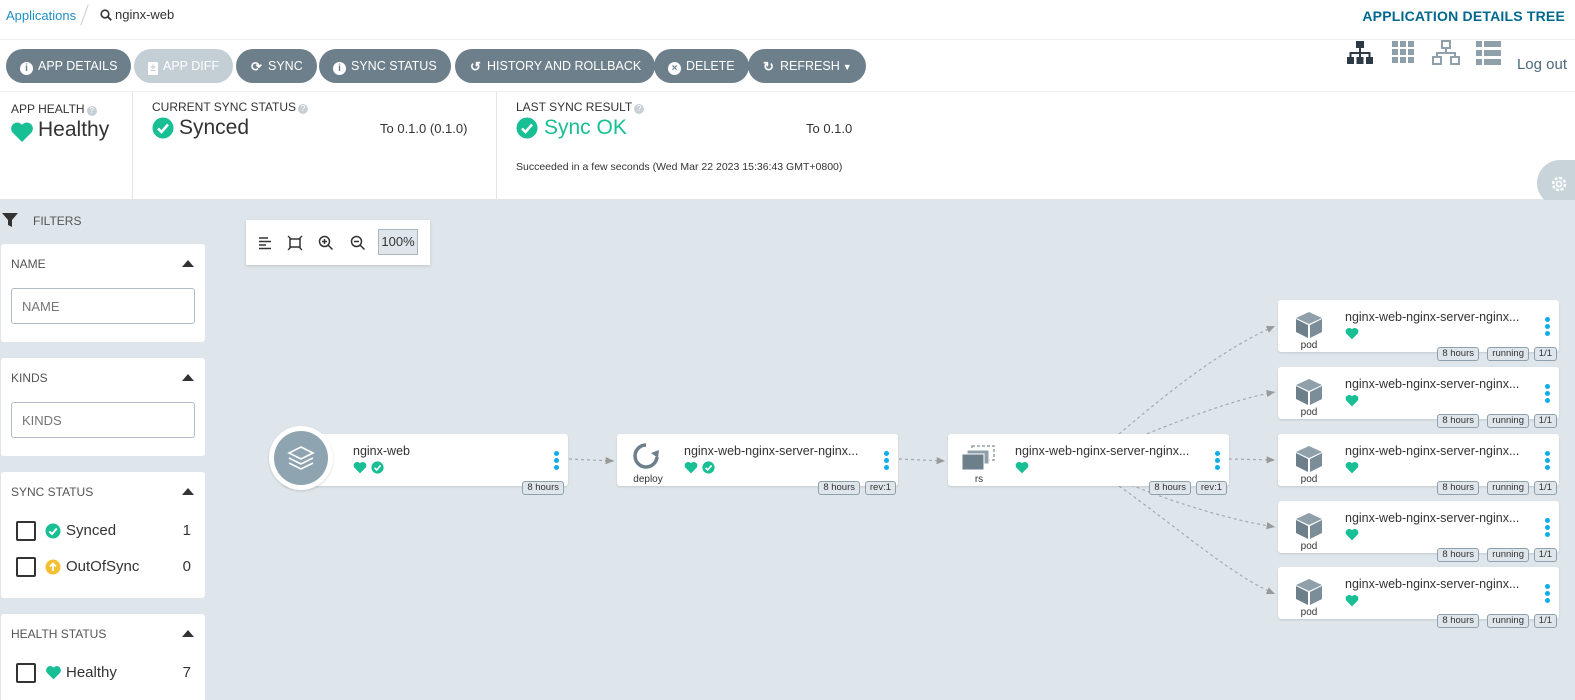 The image size is (1575, 700). Describe the element at coordinates (41, 15) in the screenshot. I see `breadcrumb-applications-link: Applications` at that location.